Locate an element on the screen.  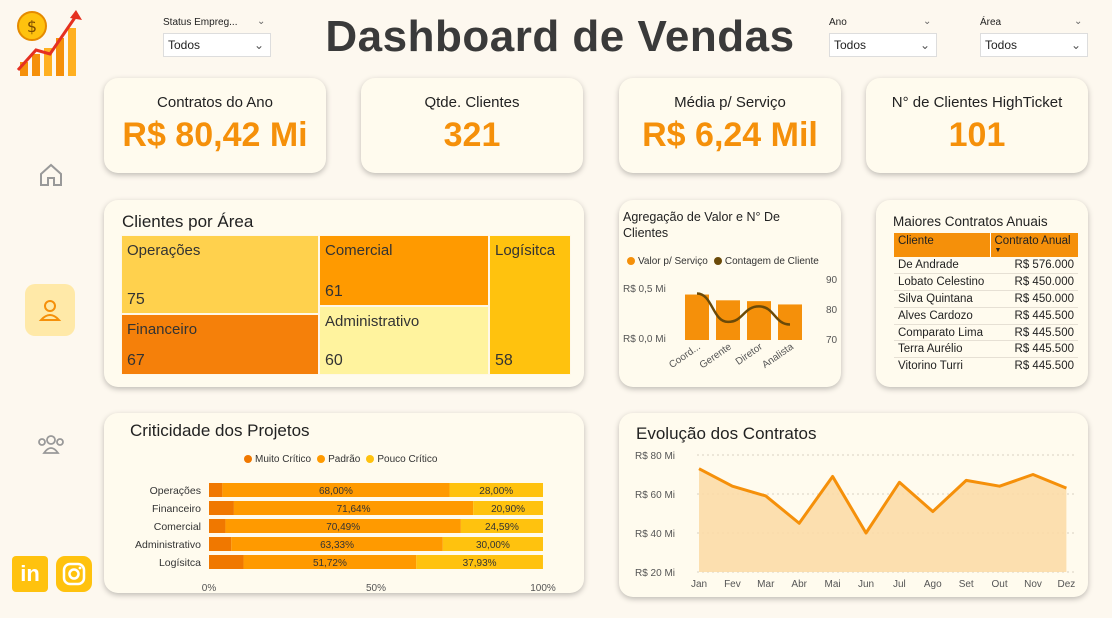
cell-contrato: R$ 576.000 is located at coordinates (1034, 266).